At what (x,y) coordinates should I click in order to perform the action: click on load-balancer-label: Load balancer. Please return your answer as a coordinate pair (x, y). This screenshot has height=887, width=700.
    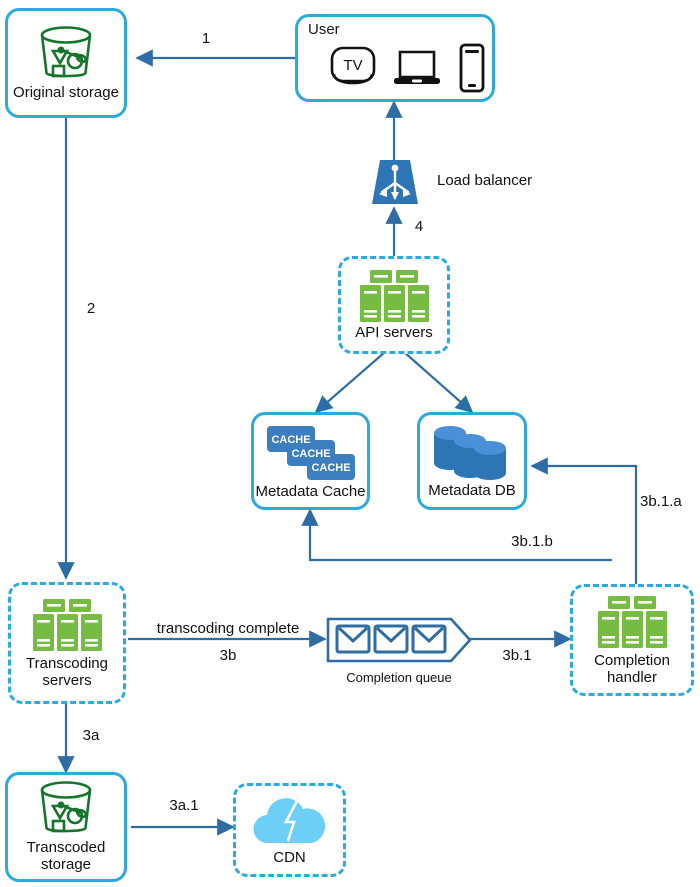
    Looking at the image, I should click on (485, 180).